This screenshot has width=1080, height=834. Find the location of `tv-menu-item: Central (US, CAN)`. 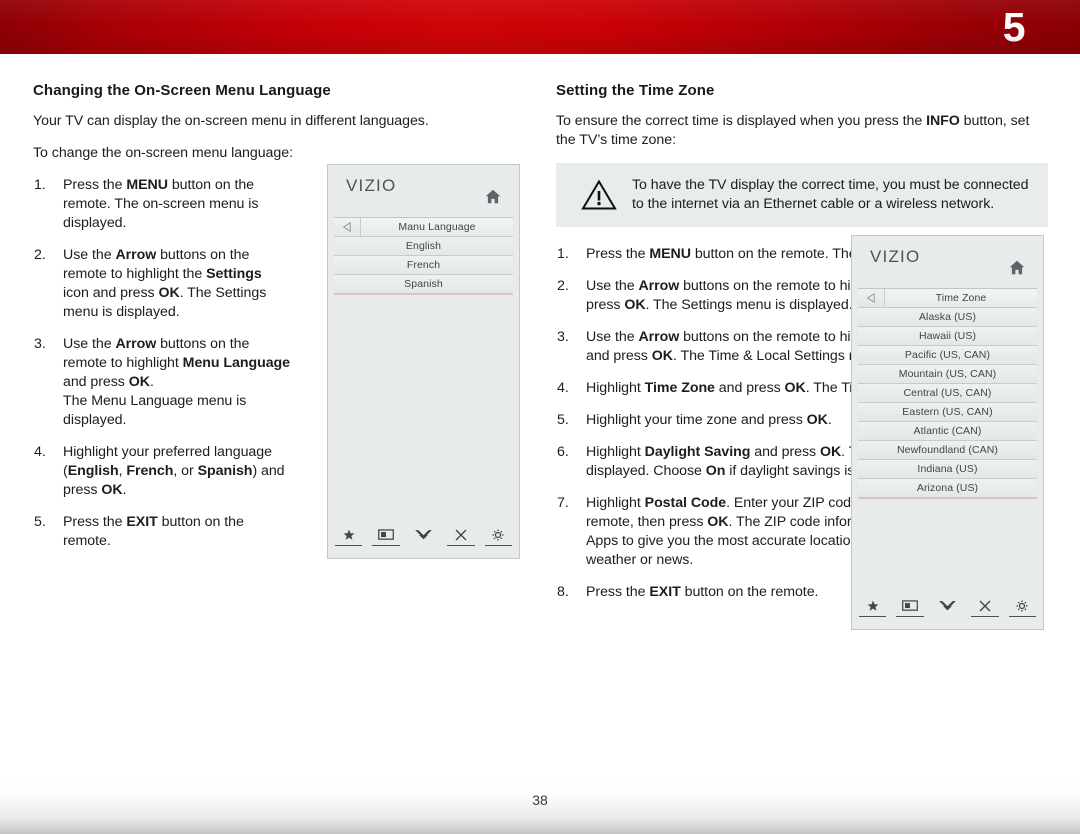

tv-menu-item: Central (US, CAN) is located at coordinates (947, 393).